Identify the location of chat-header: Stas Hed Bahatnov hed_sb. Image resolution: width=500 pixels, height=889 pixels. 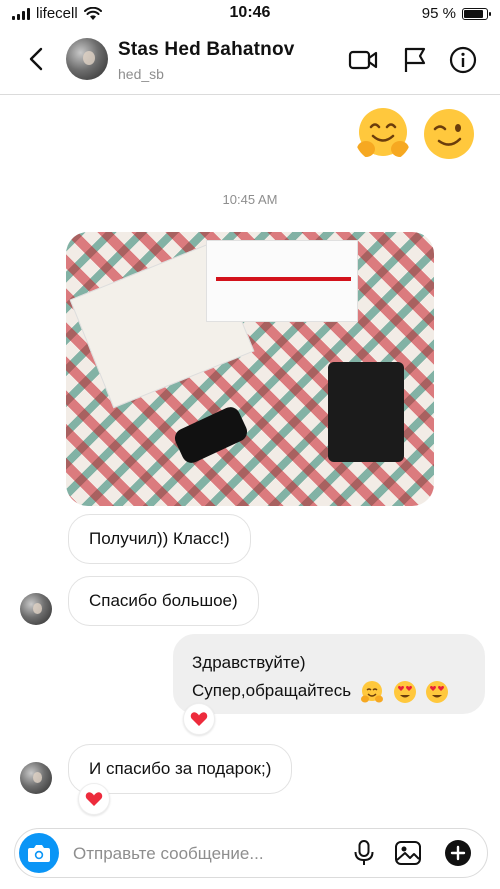
(250, 60).